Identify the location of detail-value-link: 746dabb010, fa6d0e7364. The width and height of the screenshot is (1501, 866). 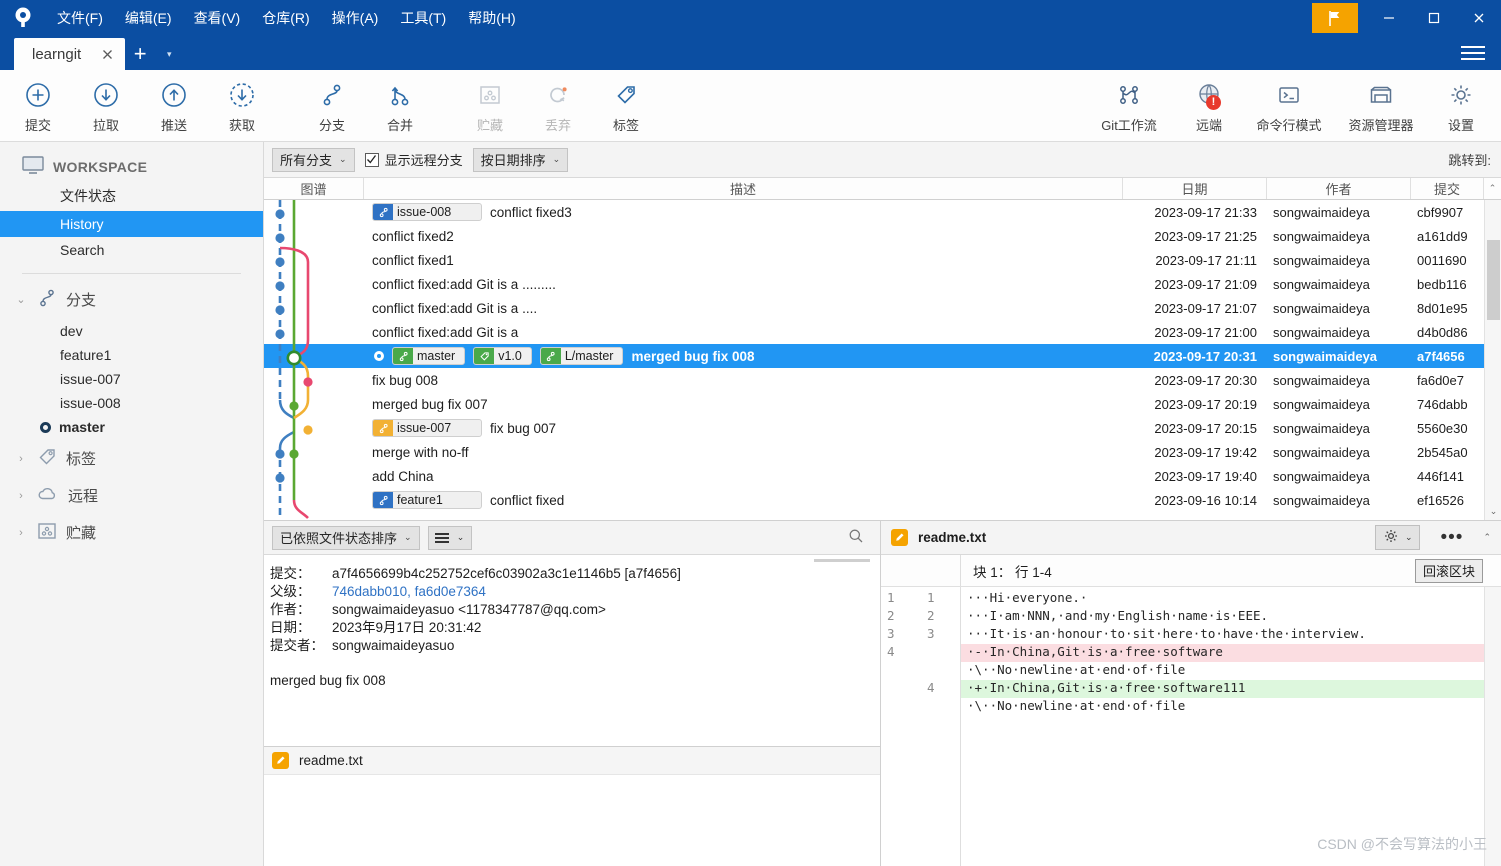
(409, 592).